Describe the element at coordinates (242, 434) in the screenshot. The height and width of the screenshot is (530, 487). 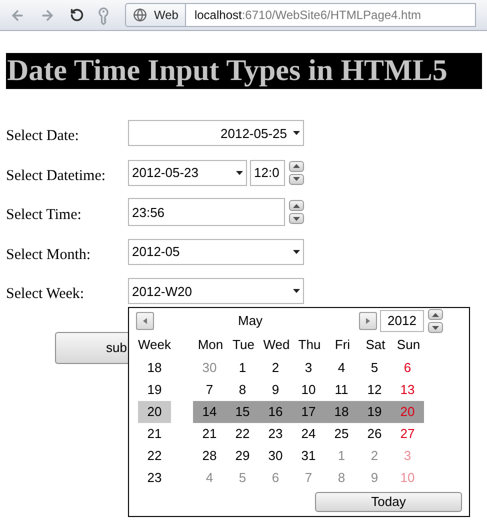
I see `day-cell: 22` at that location.